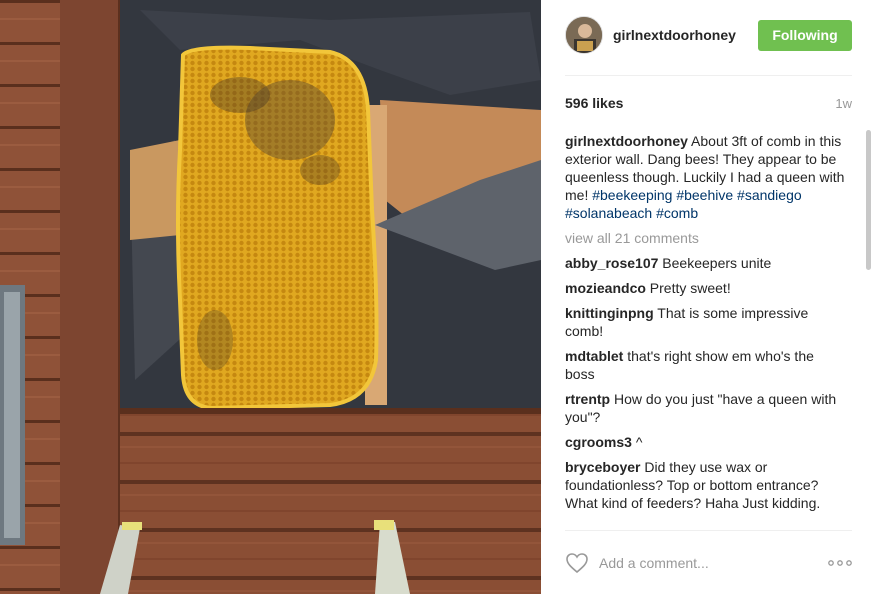  Describe the element at coordinates (704, 195) in the screenshot. I see `hashtag-link: #beehive` at that location.